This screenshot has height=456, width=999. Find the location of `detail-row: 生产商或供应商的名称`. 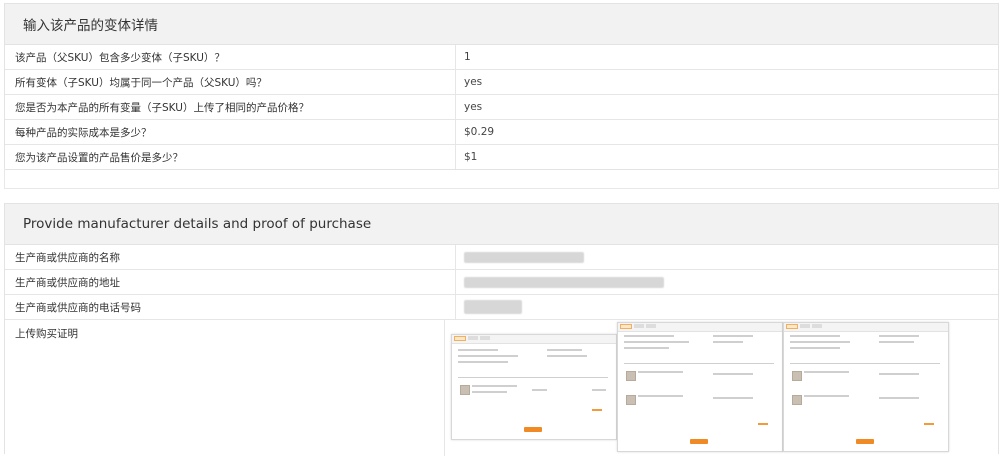

detail-row: 生产商或供应商的名称 is located at coordinates (501, 257).